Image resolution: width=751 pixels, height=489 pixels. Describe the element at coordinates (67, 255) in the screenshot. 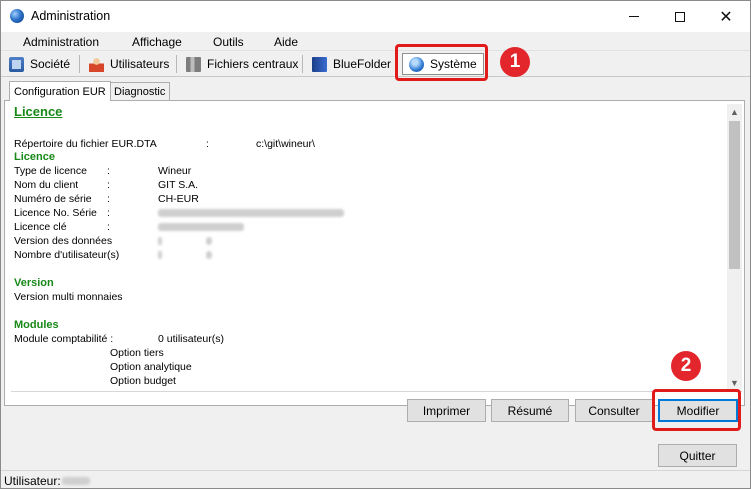

I see `licence-row-label: Nombre d'utilisateur(s)` at that location.